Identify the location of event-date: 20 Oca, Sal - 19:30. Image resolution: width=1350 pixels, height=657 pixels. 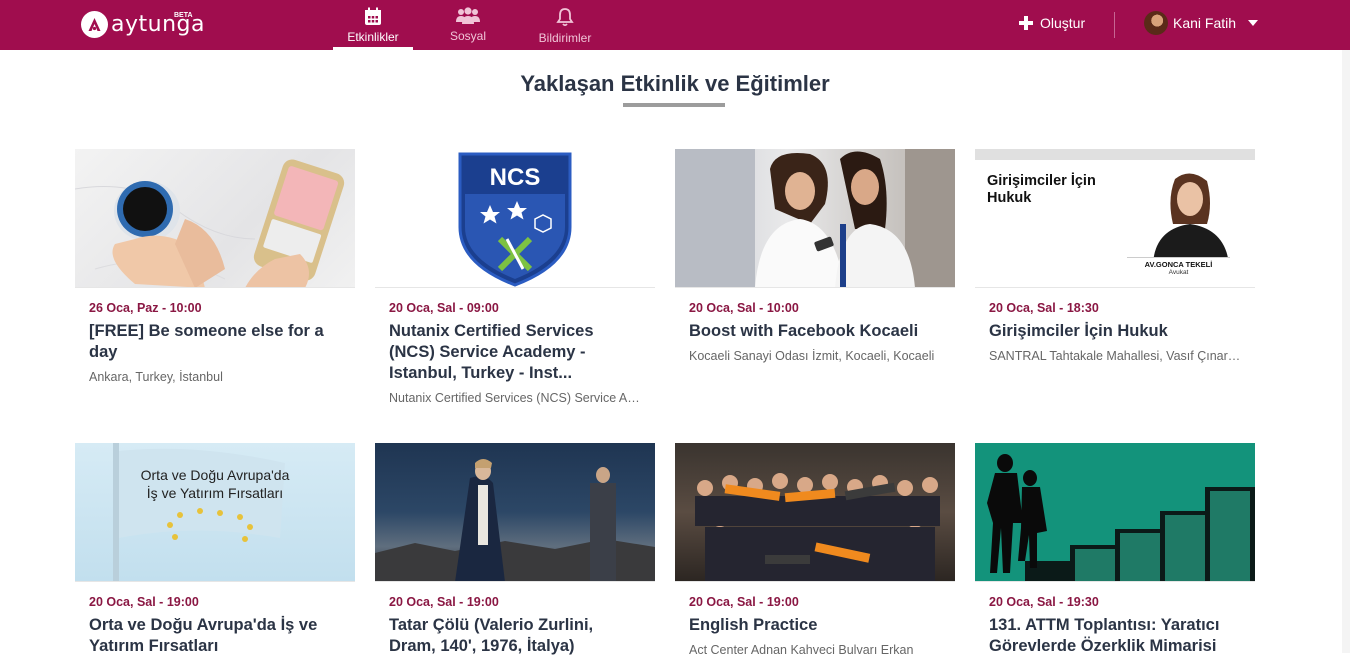
(1044, 602).